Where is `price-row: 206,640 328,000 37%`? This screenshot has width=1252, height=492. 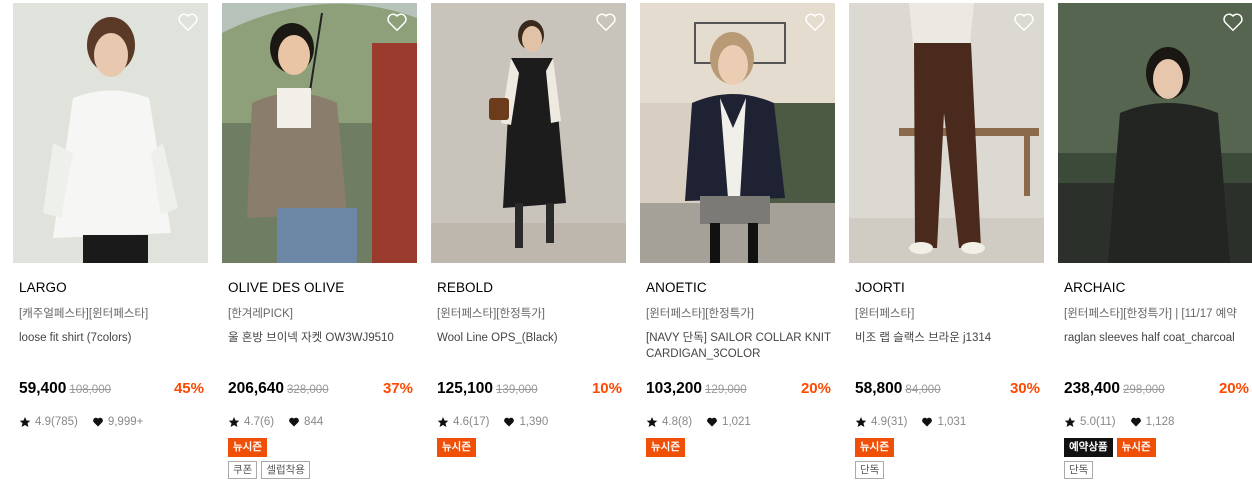
price-row: 206,640 328,000 37% is located at coordinates (320, 391).